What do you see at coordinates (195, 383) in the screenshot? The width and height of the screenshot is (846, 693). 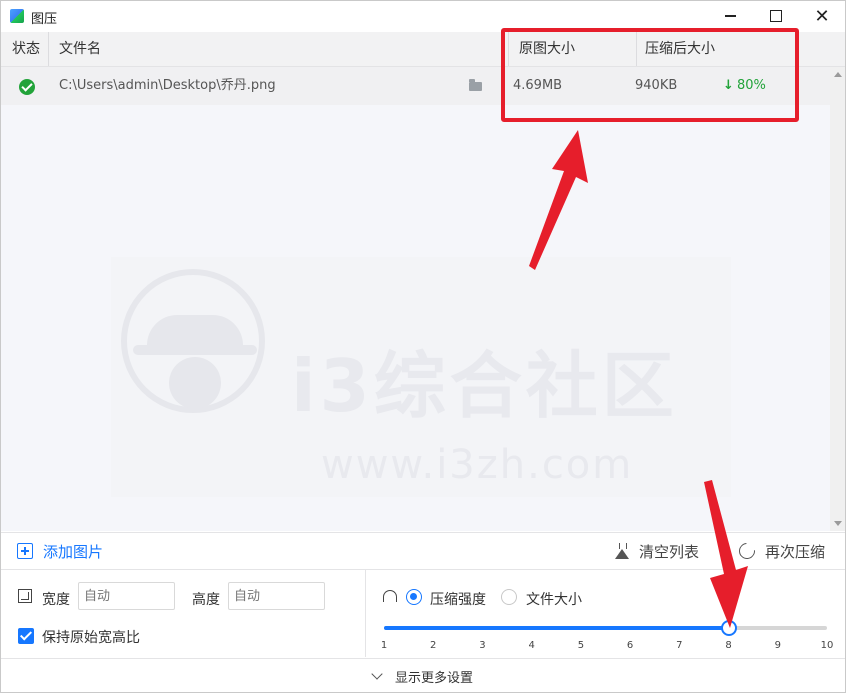 I see `watermark-head` at bounding box center [195, 383].